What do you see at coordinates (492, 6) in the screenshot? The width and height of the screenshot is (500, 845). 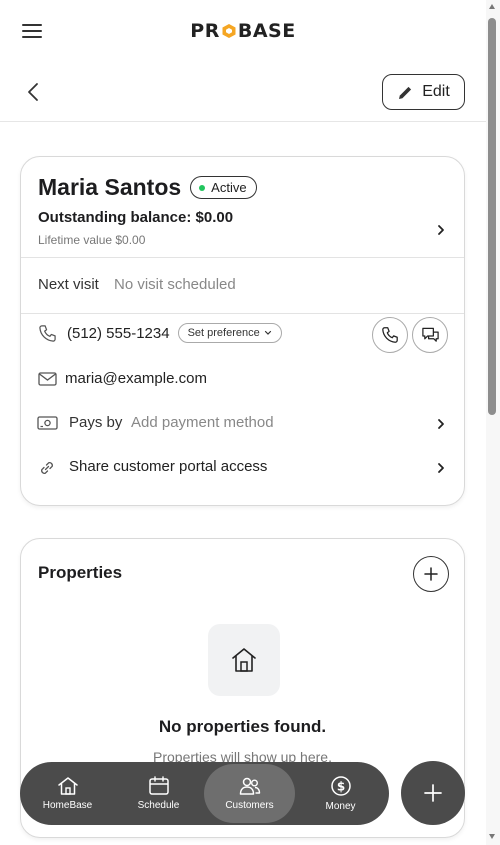 I see `scroll-up-arrow-icon` at bounding box center [492, 6].